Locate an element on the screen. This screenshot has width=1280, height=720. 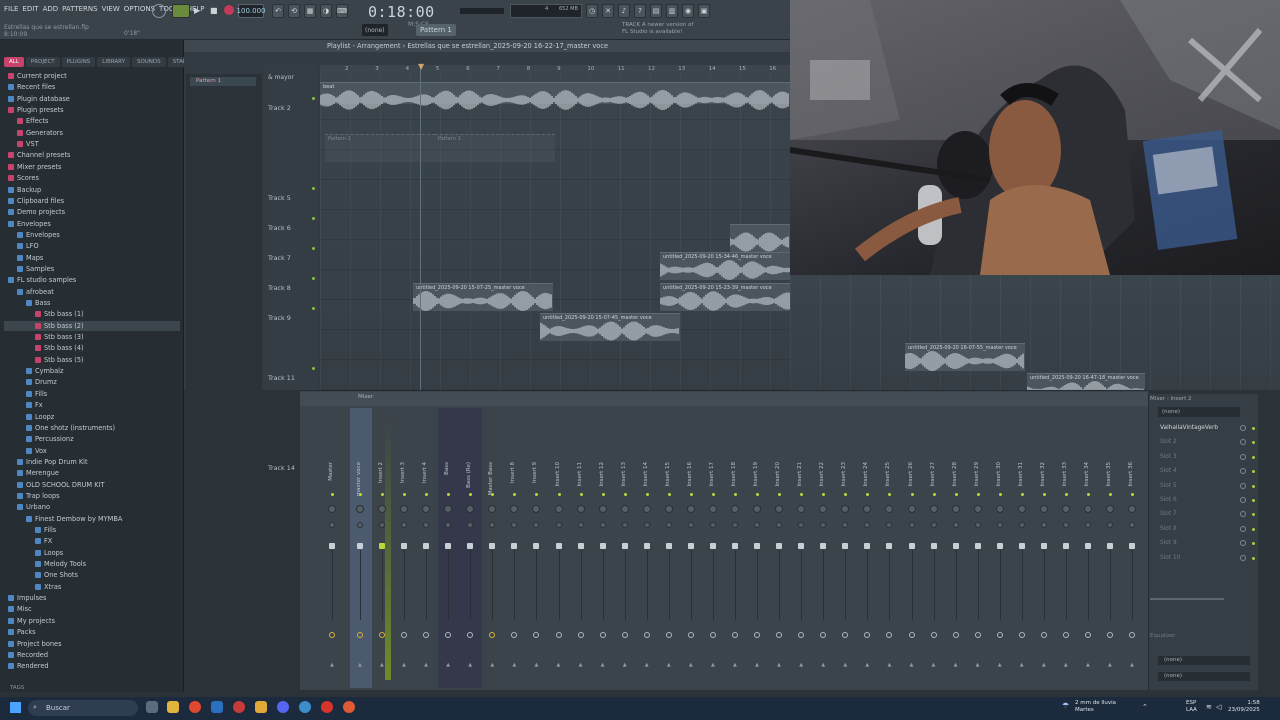
browser-item: Impulses is located at coordinates (27, 598).